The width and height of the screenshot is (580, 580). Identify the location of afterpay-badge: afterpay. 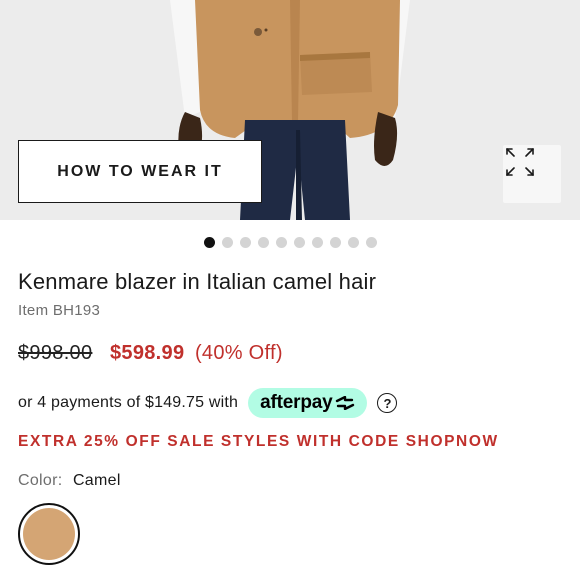
(308, 403).